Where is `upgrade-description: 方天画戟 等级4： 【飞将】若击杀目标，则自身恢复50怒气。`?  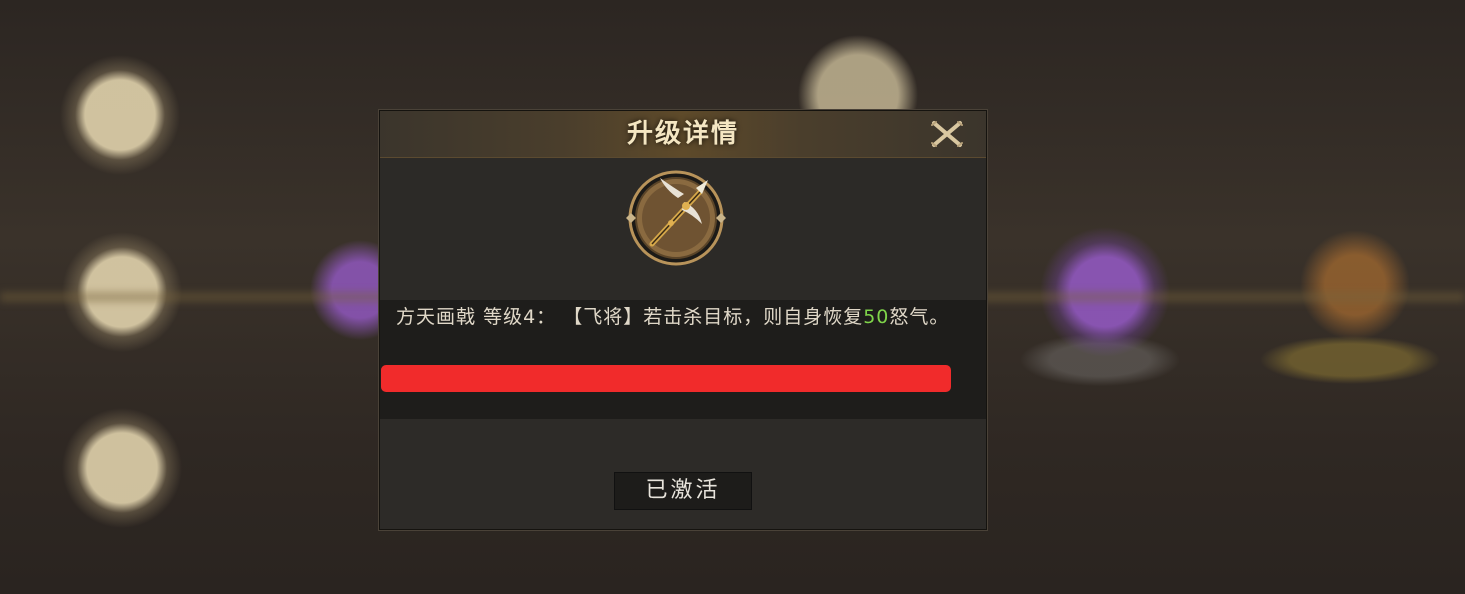 upgrade-description: 方天画戟 等级4： 【飞将】若击杀目标，则自身恢复50怒气。 is located at coordinates (686, 317).